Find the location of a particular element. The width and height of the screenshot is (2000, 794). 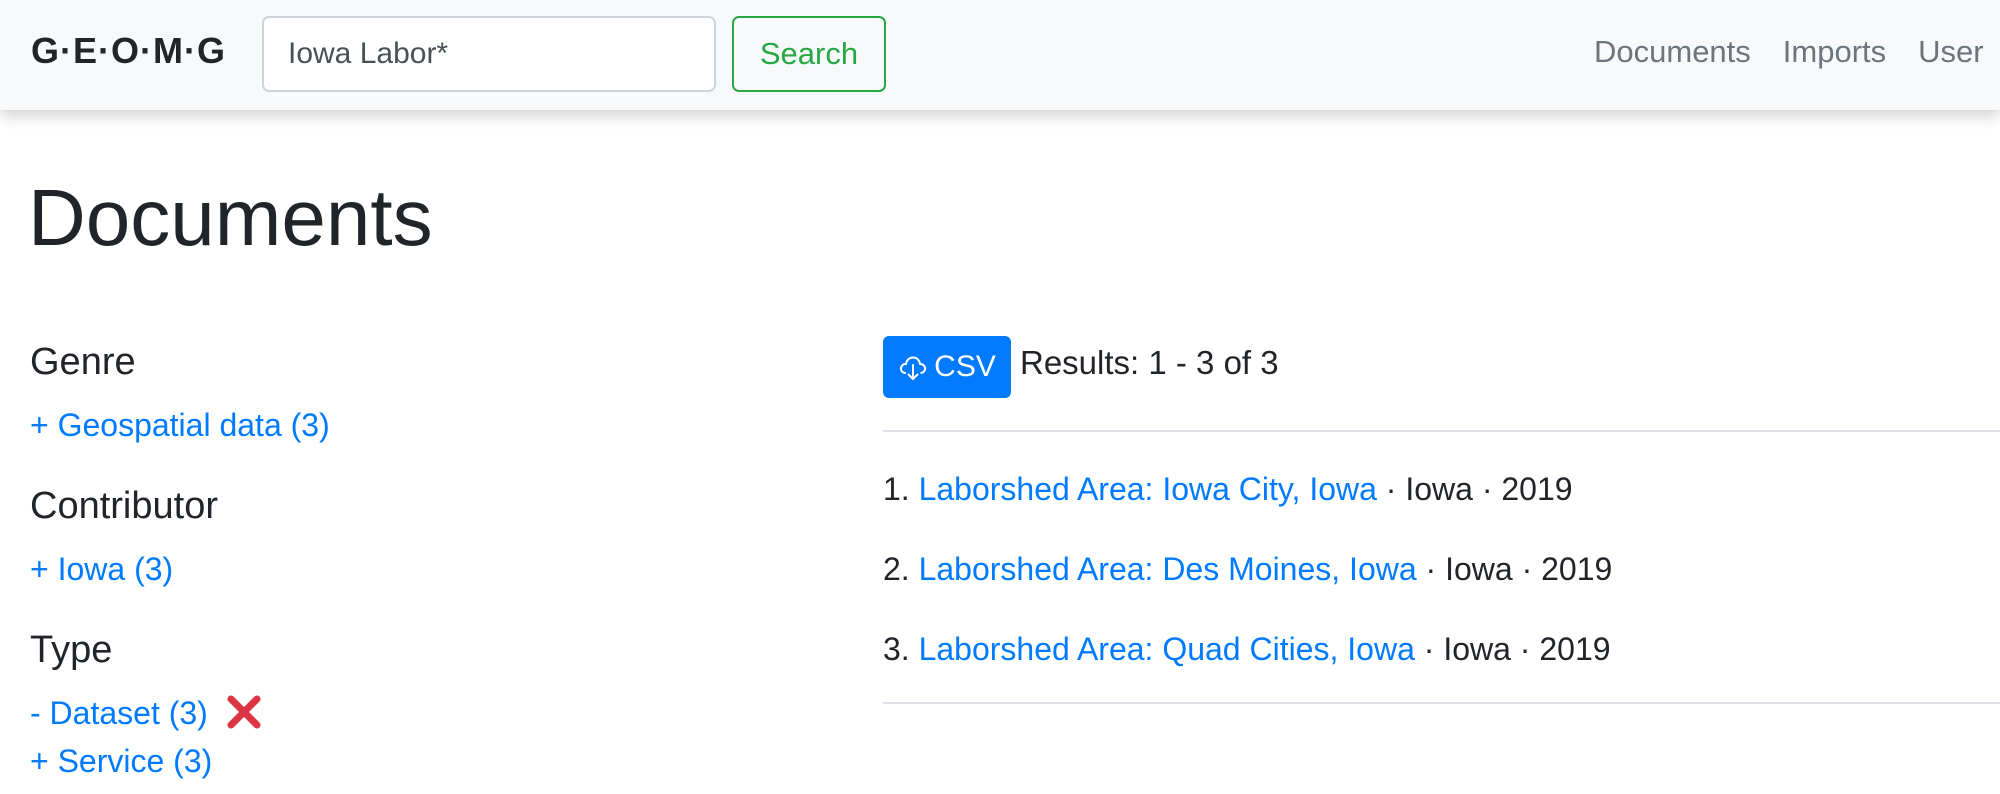

results-divider-top is located at coordinates (1441, 431).